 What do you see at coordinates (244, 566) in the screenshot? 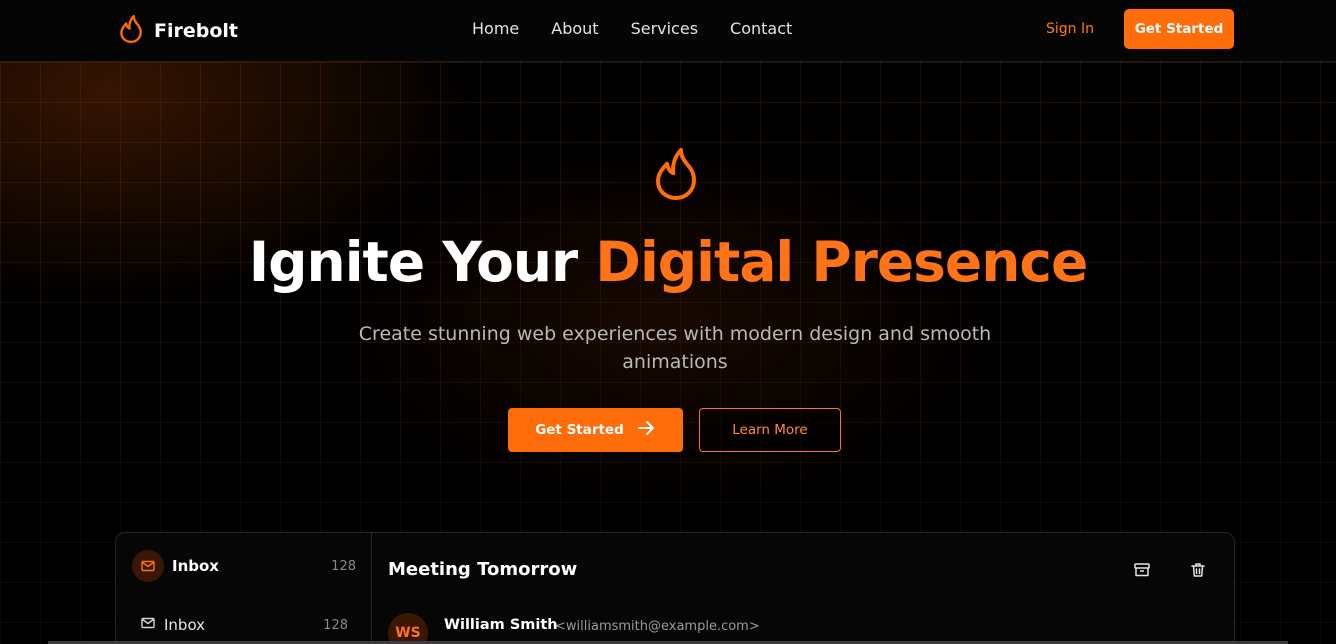
I see `account-switcher: Inbox 128` at bounding box center [244, 566].